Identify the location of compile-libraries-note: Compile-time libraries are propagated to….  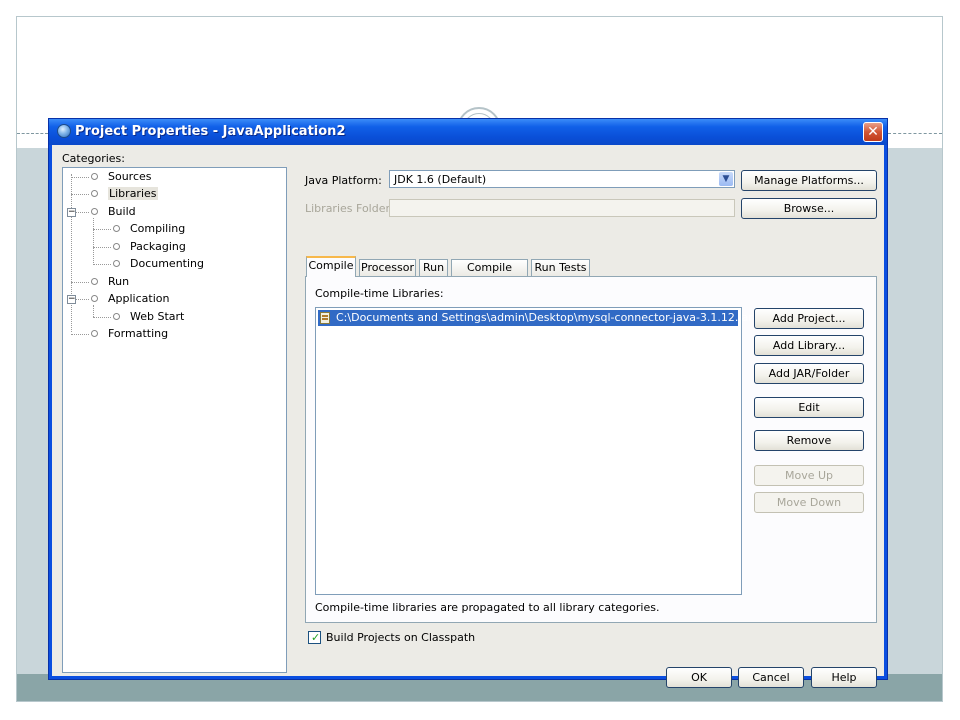
(487, 607).